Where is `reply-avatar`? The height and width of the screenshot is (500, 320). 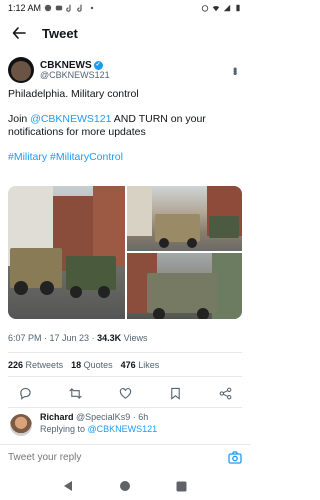
reply-avatar is located at coordinates (21, 425).